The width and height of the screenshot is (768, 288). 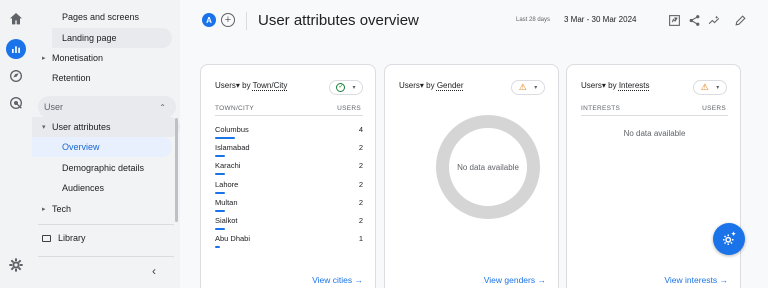 I want to click on insights-fab-button, so click(x=729, y=239).